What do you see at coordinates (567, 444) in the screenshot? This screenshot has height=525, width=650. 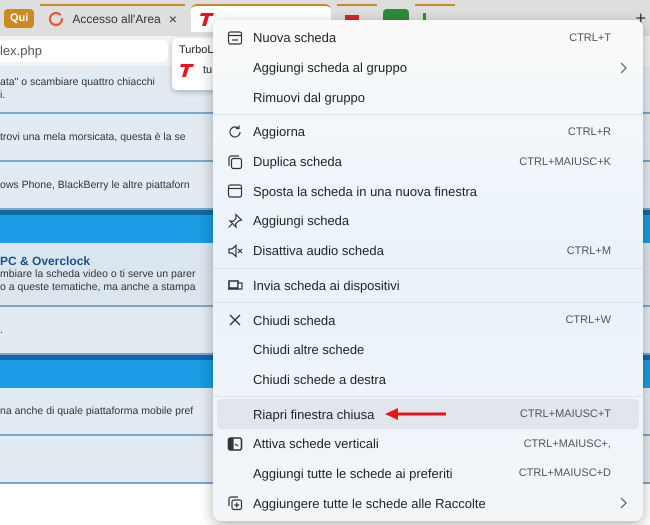 I see `keyboard-shortcut: CTRL+MAIUSC+,` at bounding box center [567, 444].